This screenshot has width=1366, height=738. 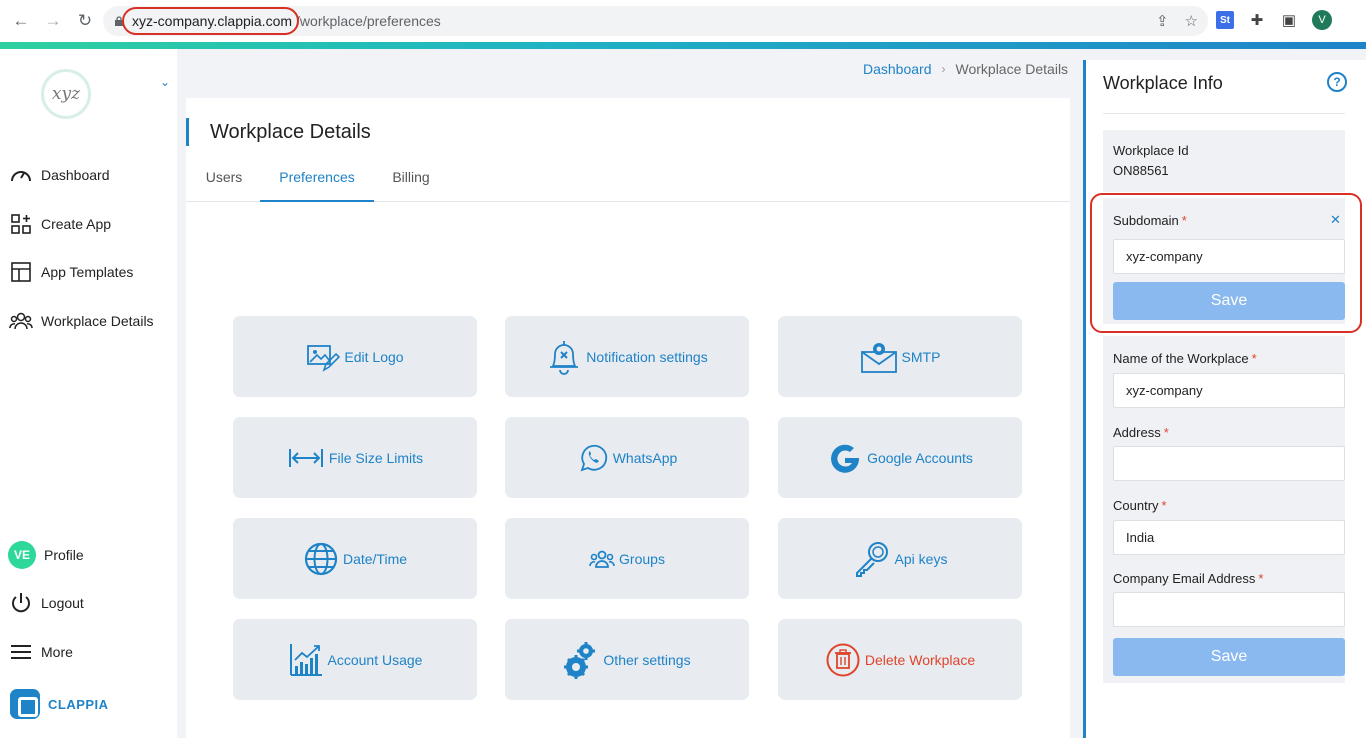 I want to click on tile-other-settings: Other settings, so click(x=627, y=659).